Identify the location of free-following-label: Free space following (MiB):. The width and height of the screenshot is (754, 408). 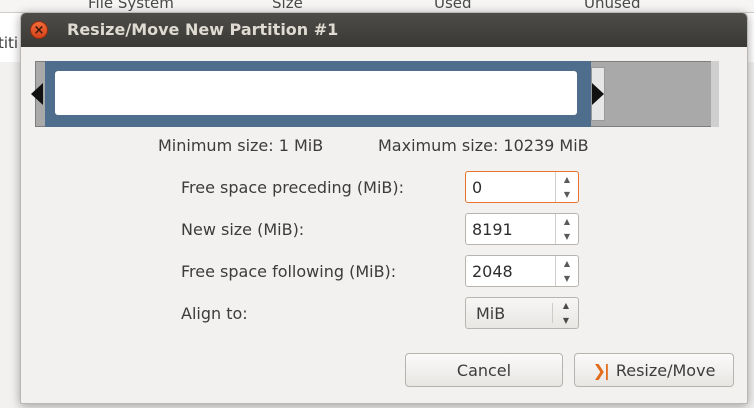
(289, 271).